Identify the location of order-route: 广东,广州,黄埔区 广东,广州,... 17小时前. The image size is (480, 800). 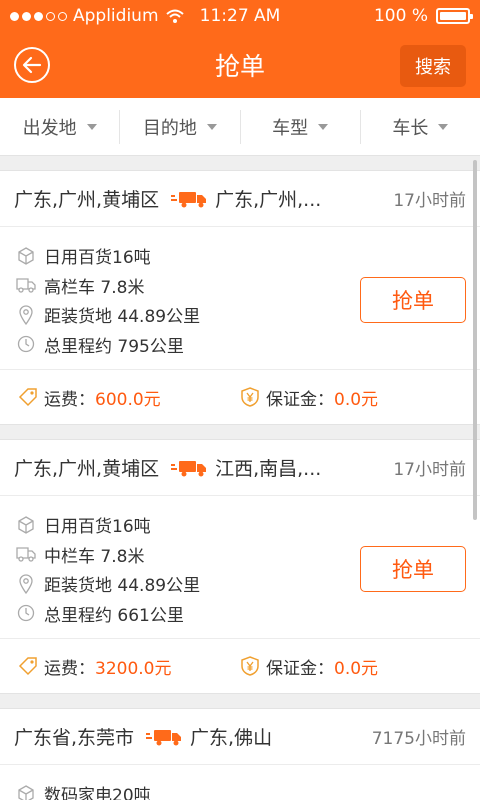
(240, 199).